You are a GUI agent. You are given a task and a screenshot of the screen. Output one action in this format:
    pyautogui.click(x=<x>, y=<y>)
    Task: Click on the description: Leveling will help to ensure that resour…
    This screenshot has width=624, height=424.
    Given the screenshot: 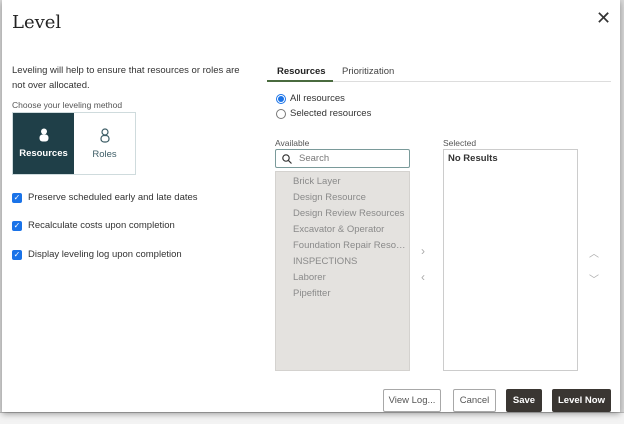 What is the action you would take?
    pyautogui.click(x=126, y=78)
    